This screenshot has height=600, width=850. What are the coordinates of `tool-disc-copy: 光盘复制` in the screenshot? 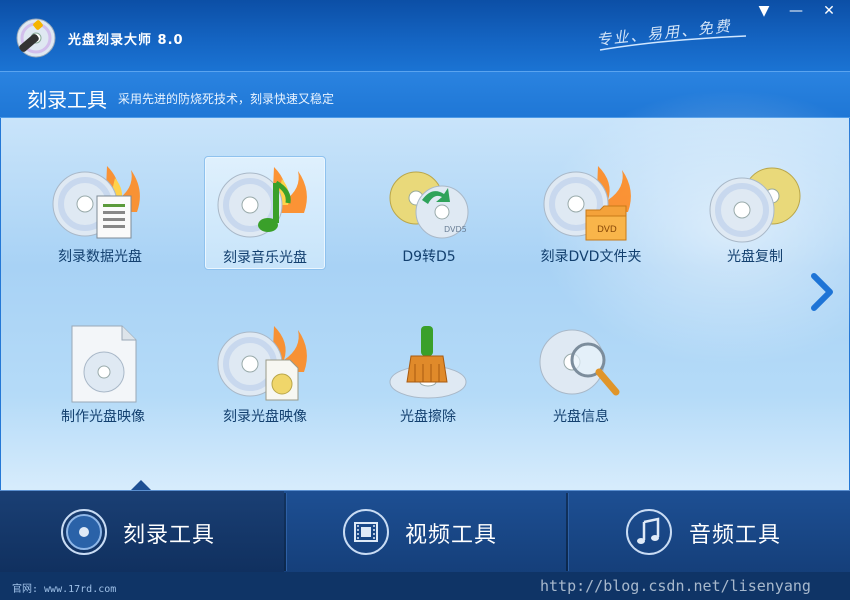 It's located at (755, 212).